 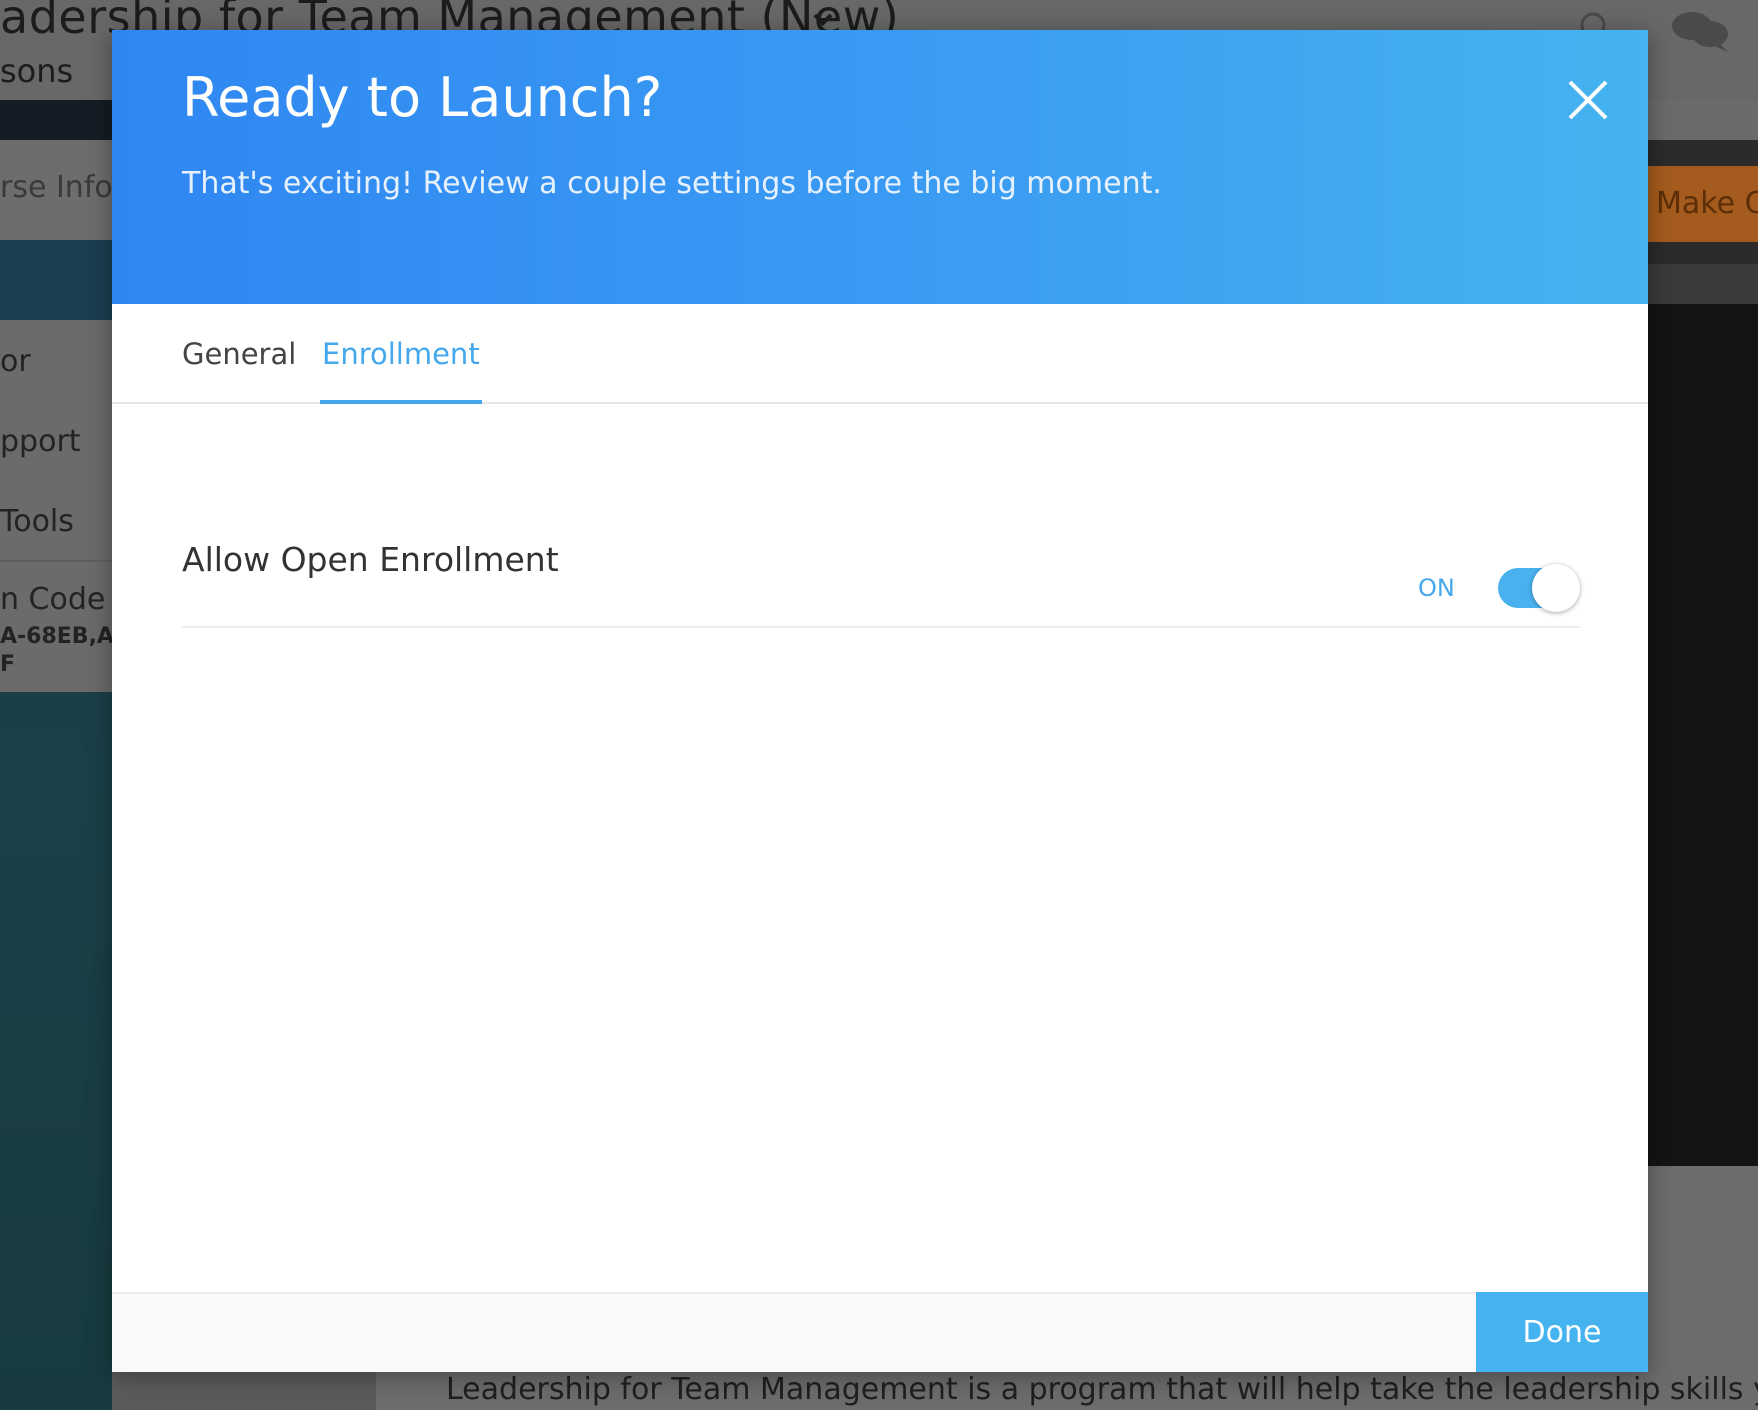 I want to click on sidebar-item-course-info: rse Info, so click(x=56, y=187).